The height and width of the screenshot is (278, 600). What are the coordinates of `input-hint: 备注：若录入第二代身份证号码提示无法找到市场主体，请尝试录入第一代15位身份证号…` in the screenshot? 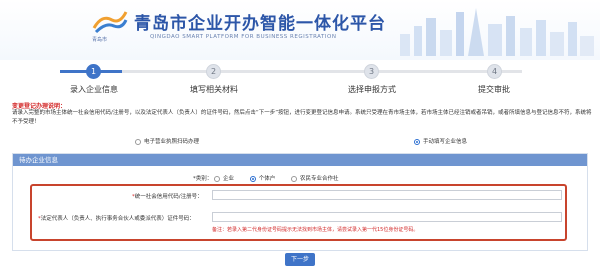 It's located at (315, 230).